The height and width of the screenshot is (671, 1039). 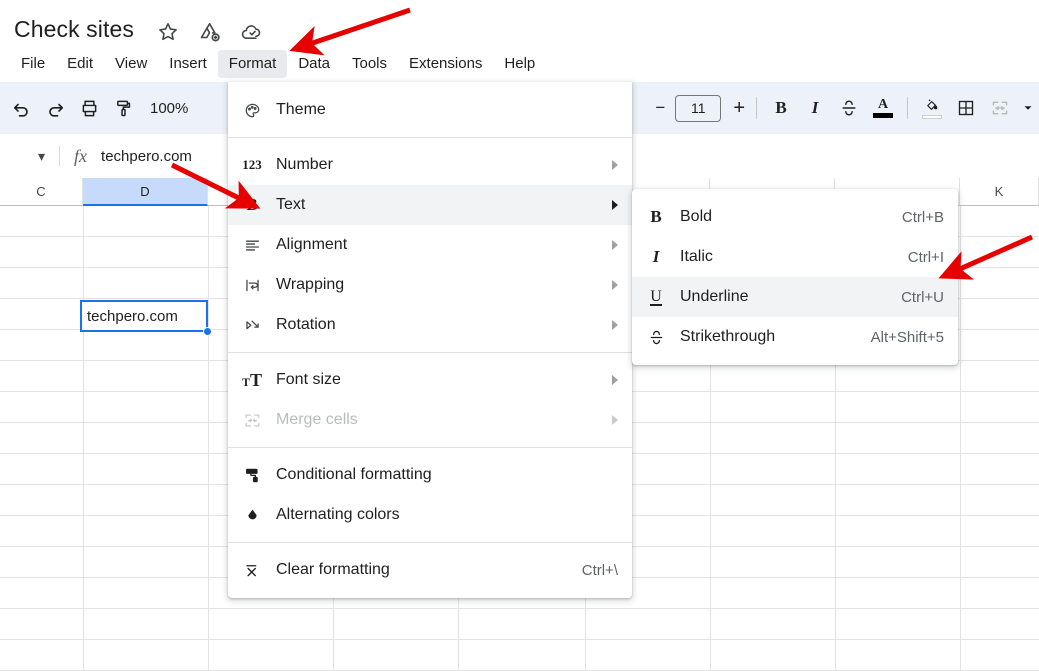 What do you see at coordinates (656, 216) in the screenshot?
I see `bold-icon: B` at bounding box center [656, 216].